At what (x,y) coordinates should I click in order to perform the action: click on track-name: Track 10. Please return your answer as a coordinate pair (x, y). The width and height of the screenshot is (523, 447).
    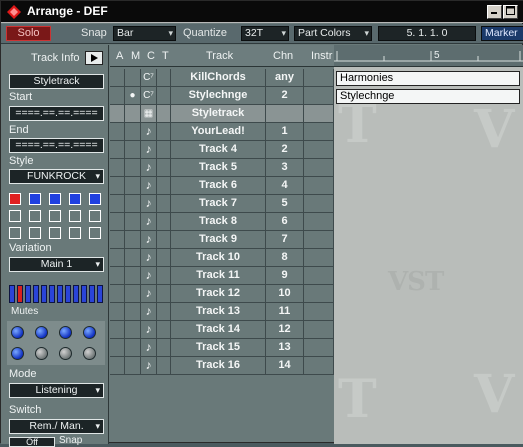
    Looking at the image, I should click on (218, 257).